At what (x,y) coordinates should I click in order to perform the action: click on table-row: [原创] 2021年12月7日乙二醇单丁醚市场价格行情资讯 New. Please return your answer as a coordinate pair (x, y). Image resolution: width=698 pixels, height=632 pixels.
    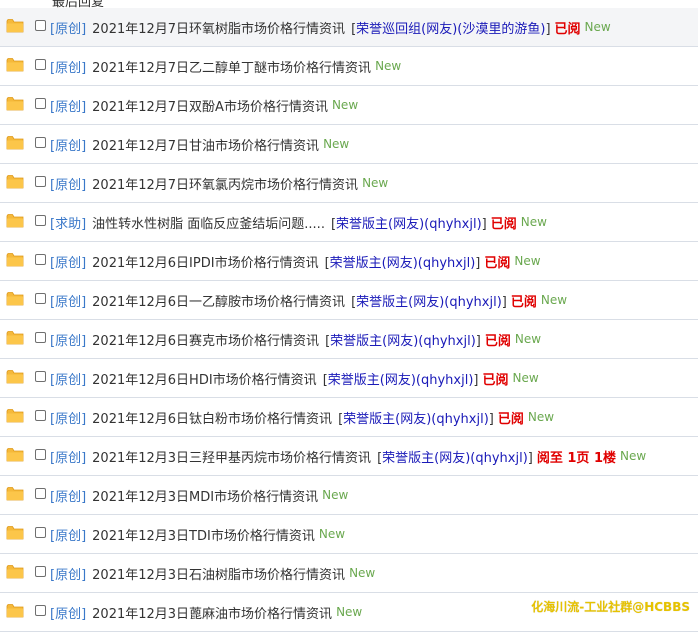
    Looking at the image, I should click on (349, 66).